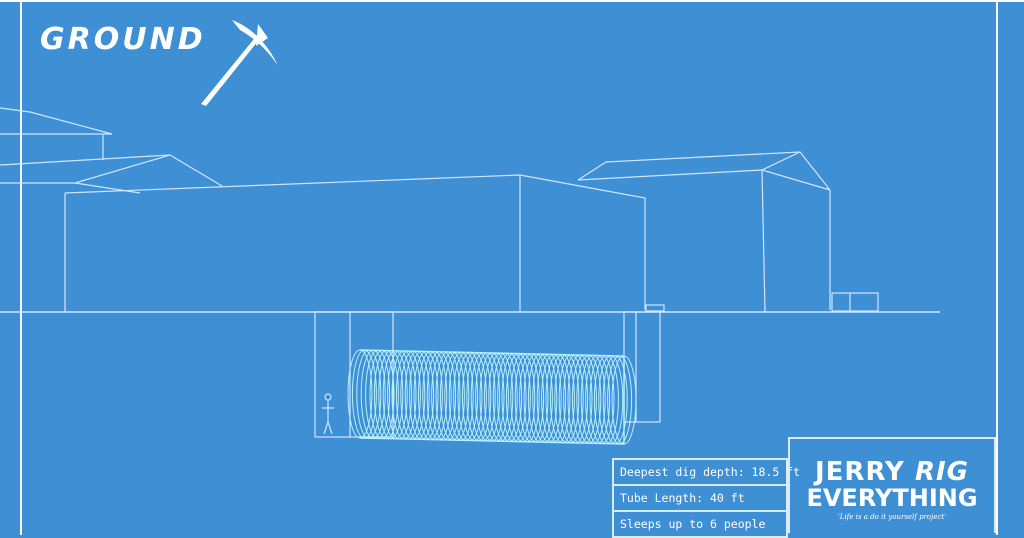 The width and height of the screenshot is (1024, 538). I want to click on brand-line-2: EVERYTHING, so click(892, 498).